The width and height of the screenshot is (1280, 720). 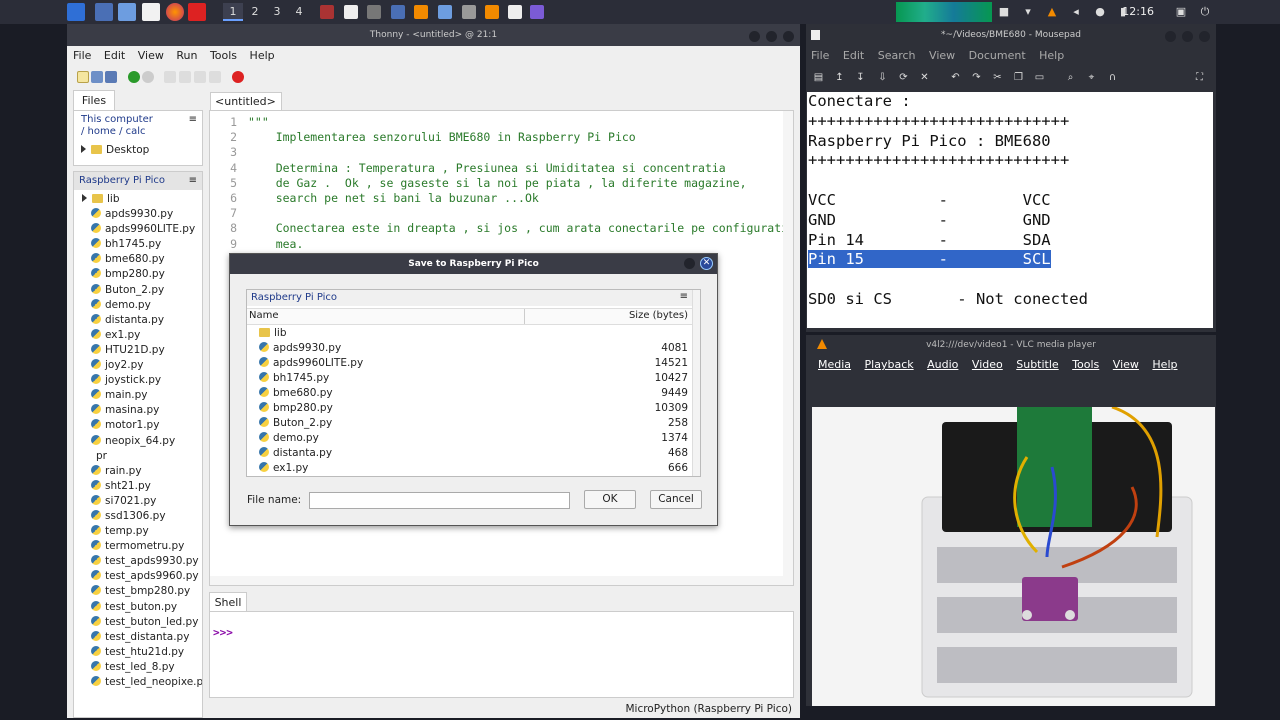 What do you see at coordinates (175, 12) in the screenshot?
I see `firefox-icon` at bounding box center [175, 12].